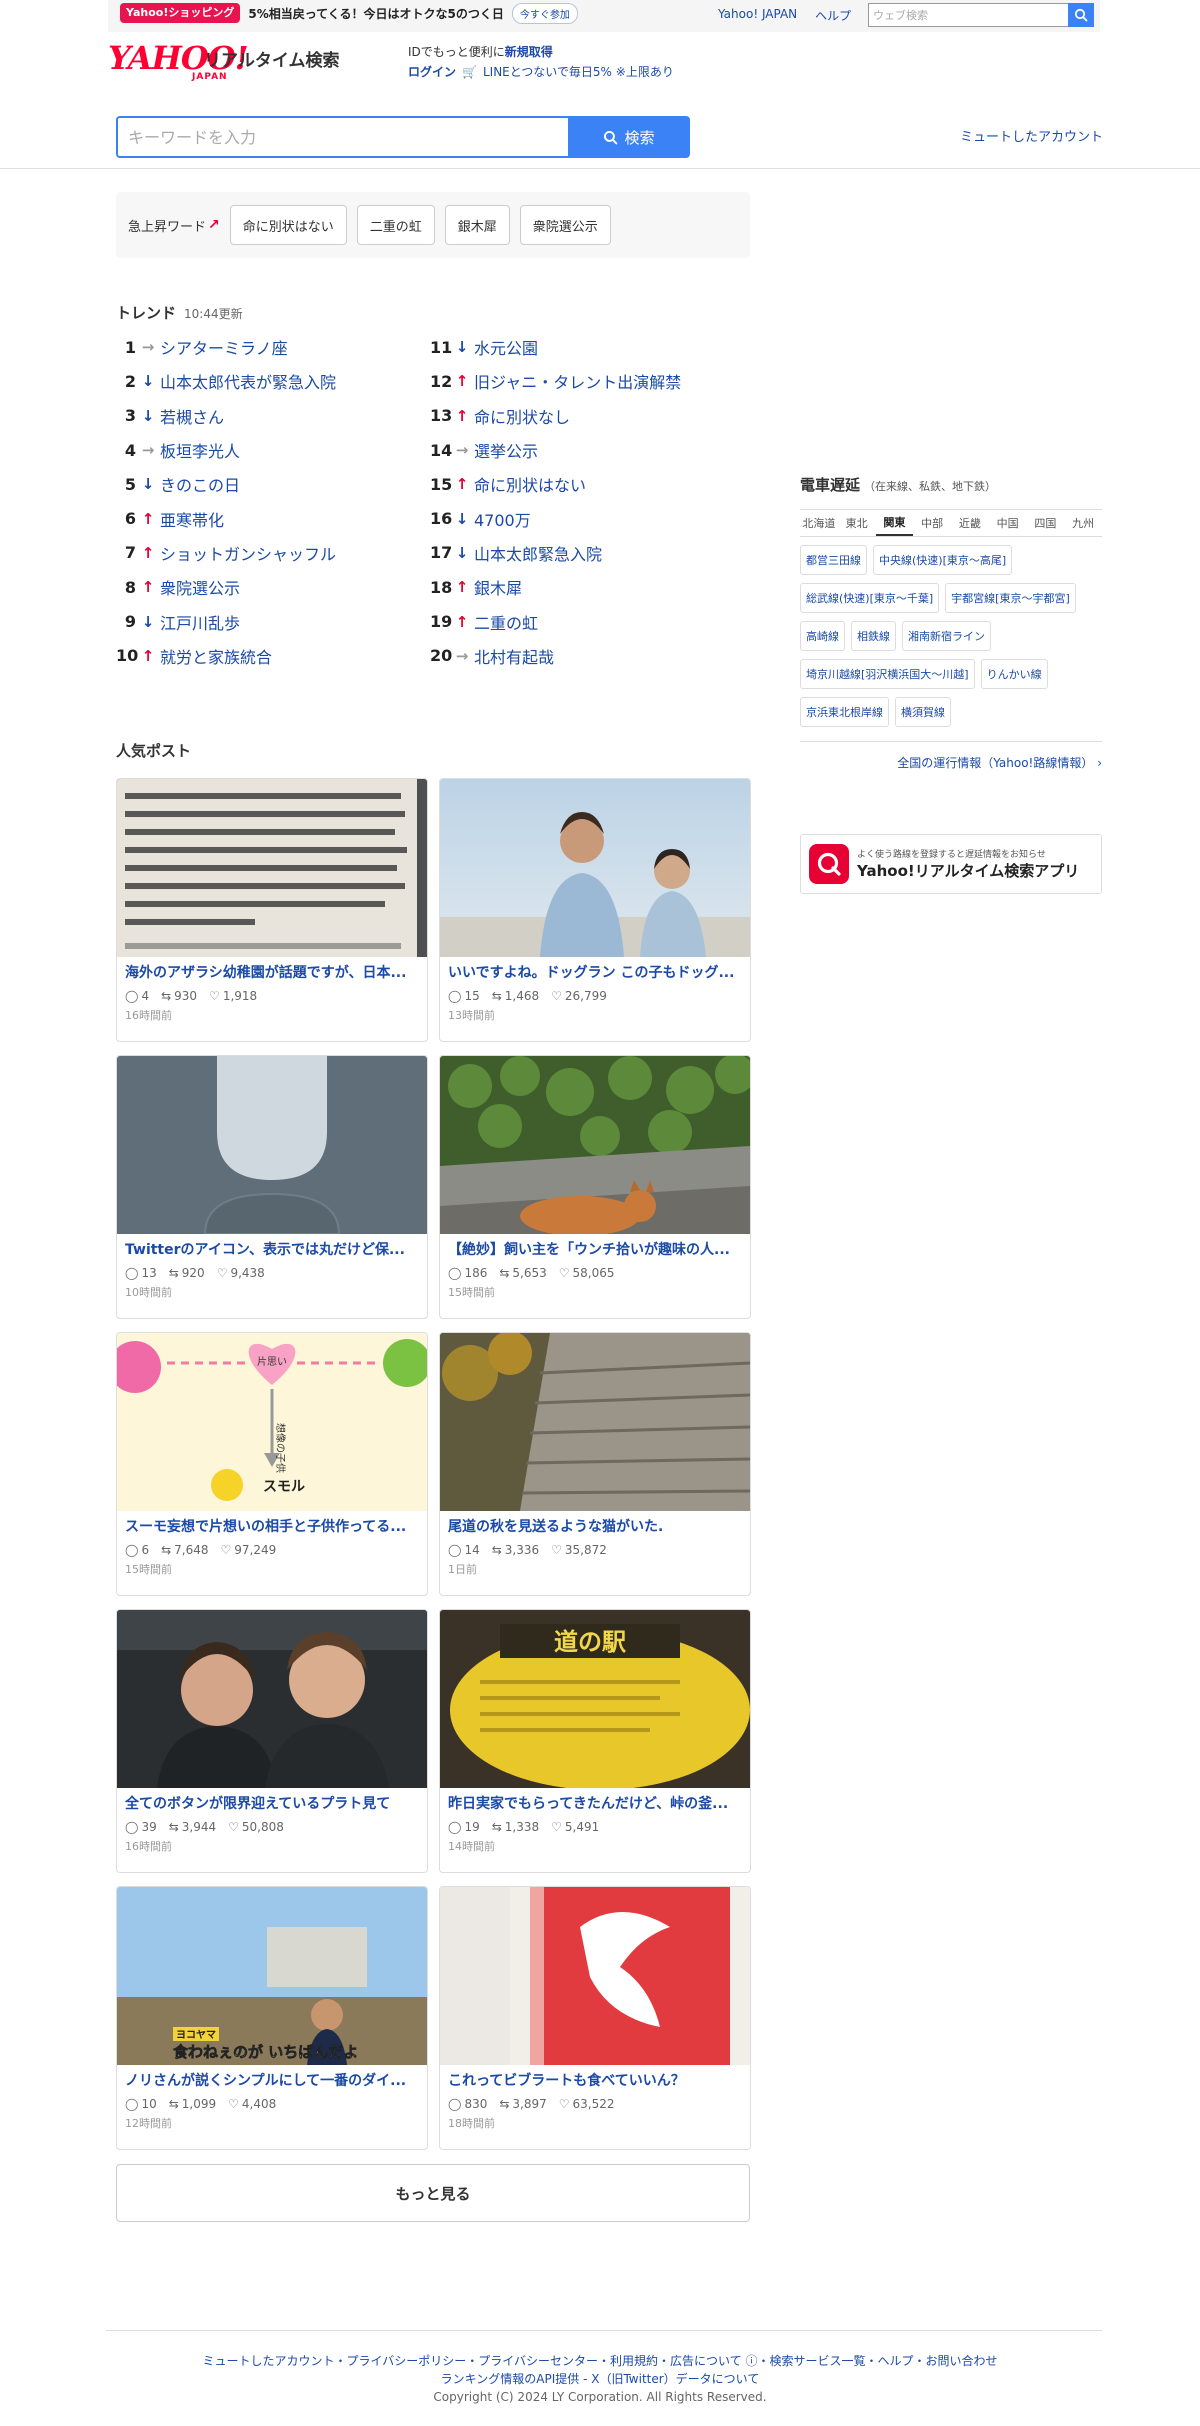  I want to click on trend-word-link: 命に別状なし, so click(522, 416).